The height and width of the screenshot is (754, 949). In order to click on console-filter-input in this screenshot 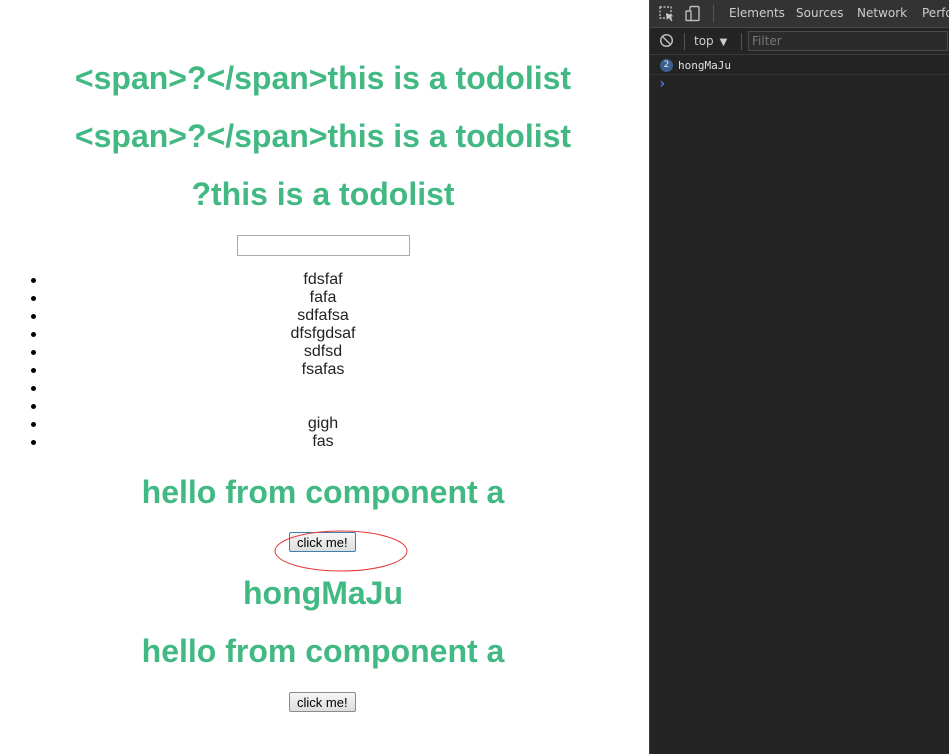, I will do `click(848, 41)`.